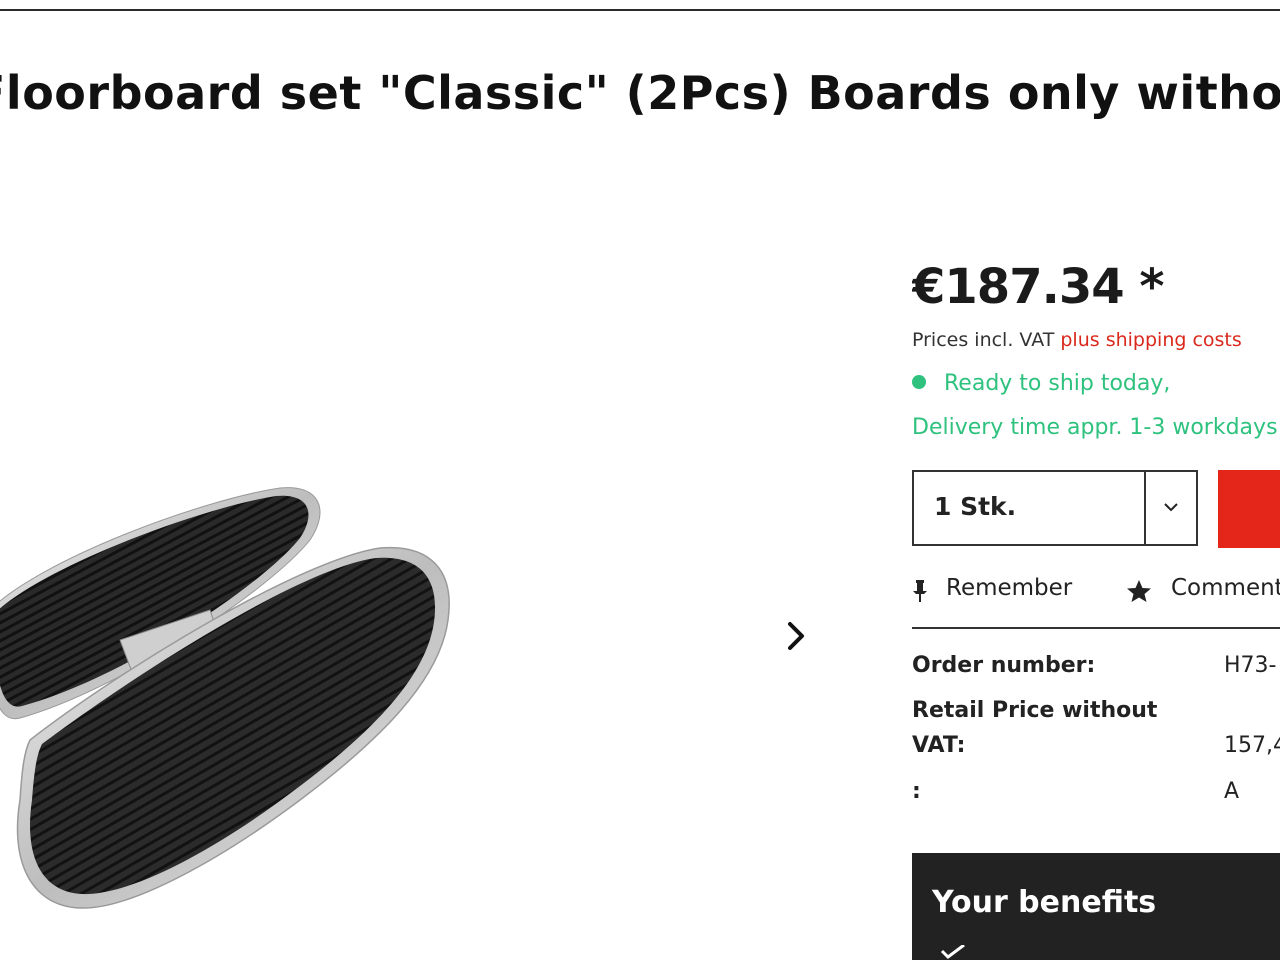  I want to click on chevron-right-icon, so click(796, 636).